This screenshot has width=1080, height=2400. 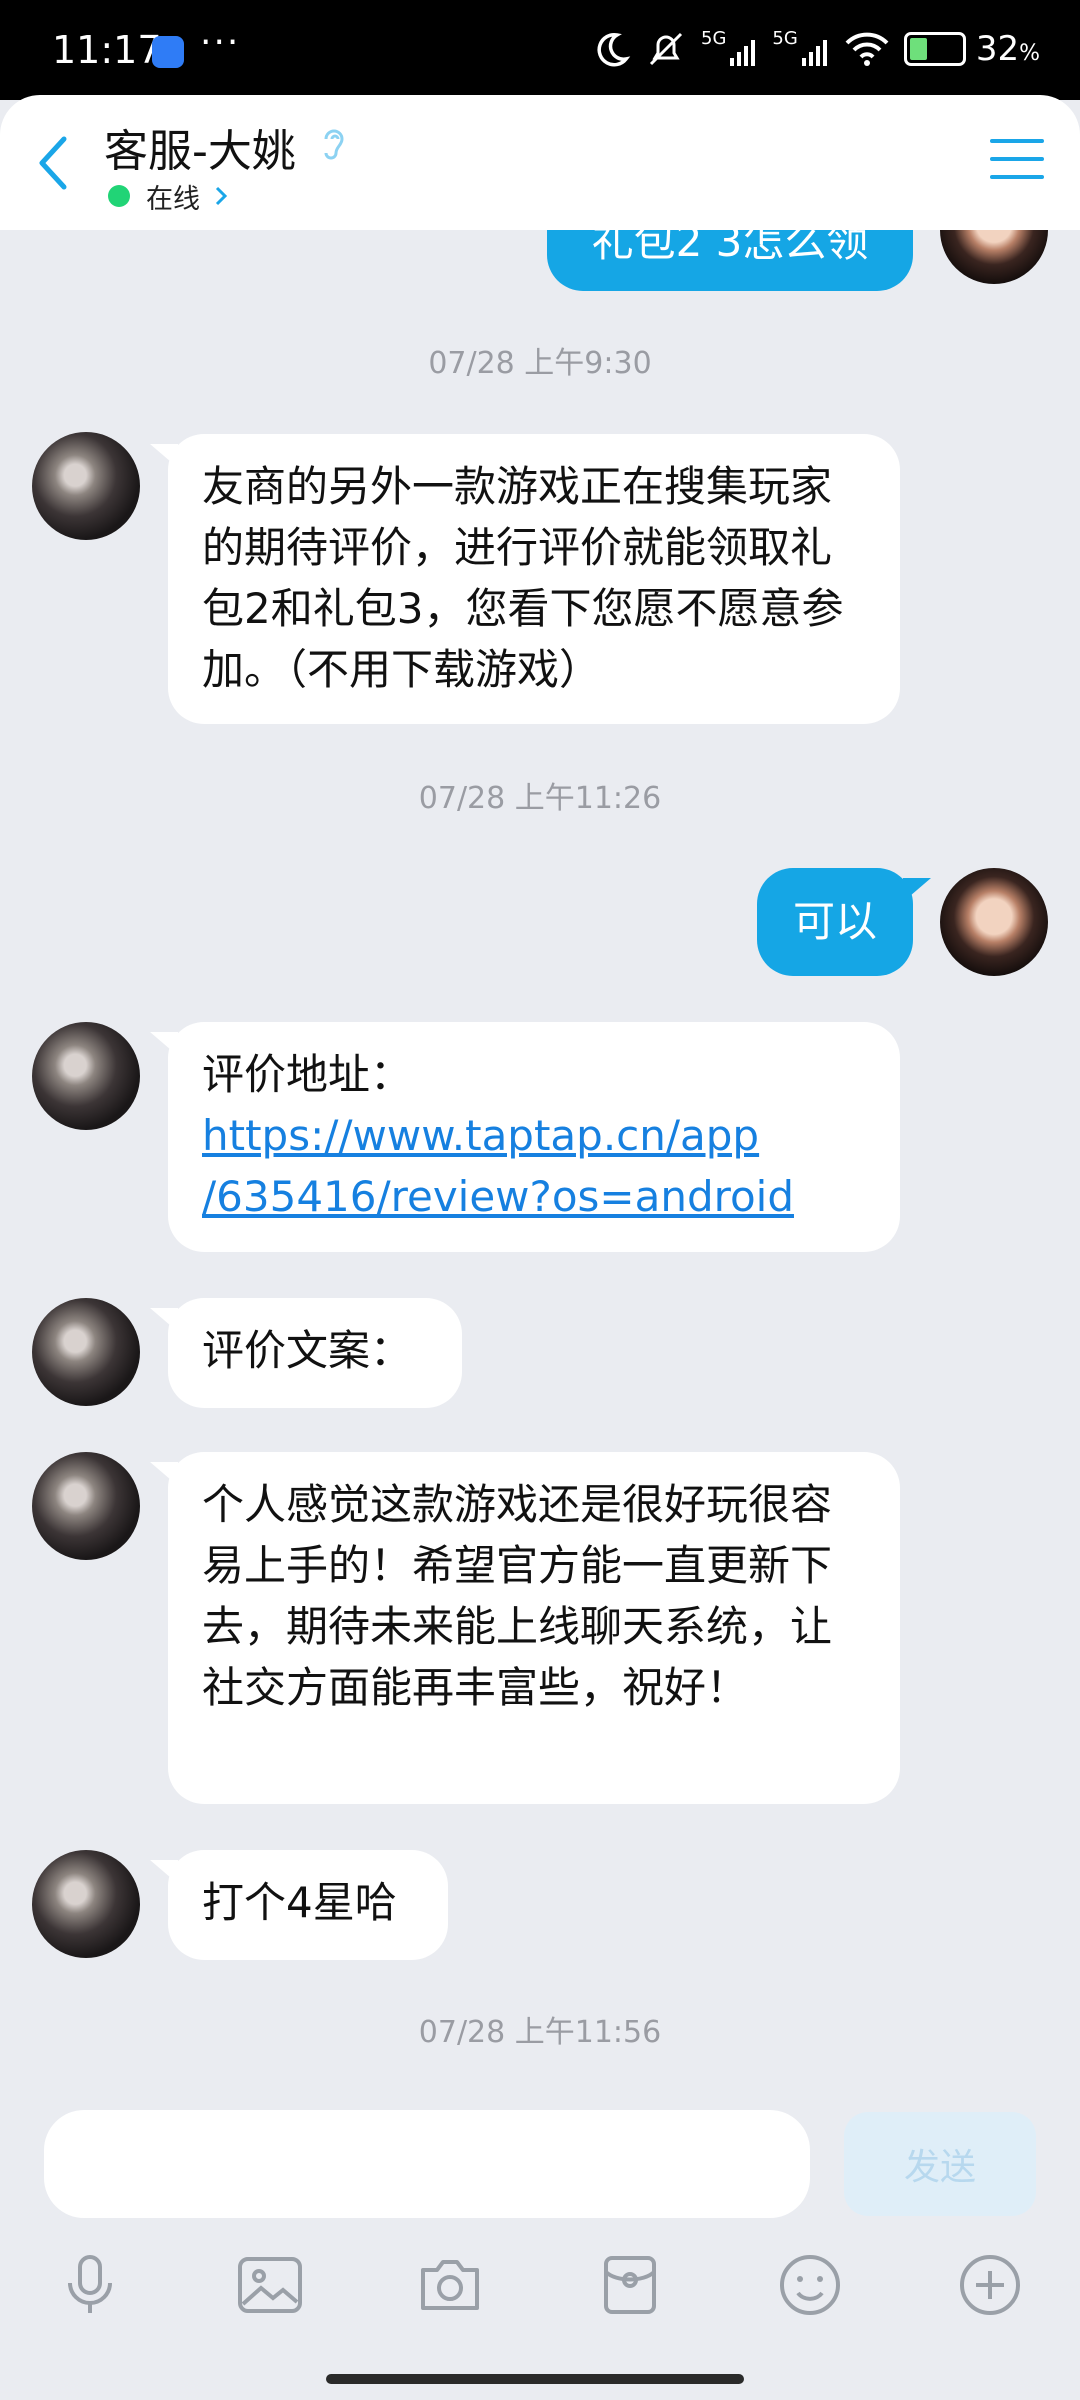 What do you see at coordinates (940, 2164) in the screenshot?
I see `send-button: 发送` at bounding box center [940, 2164].